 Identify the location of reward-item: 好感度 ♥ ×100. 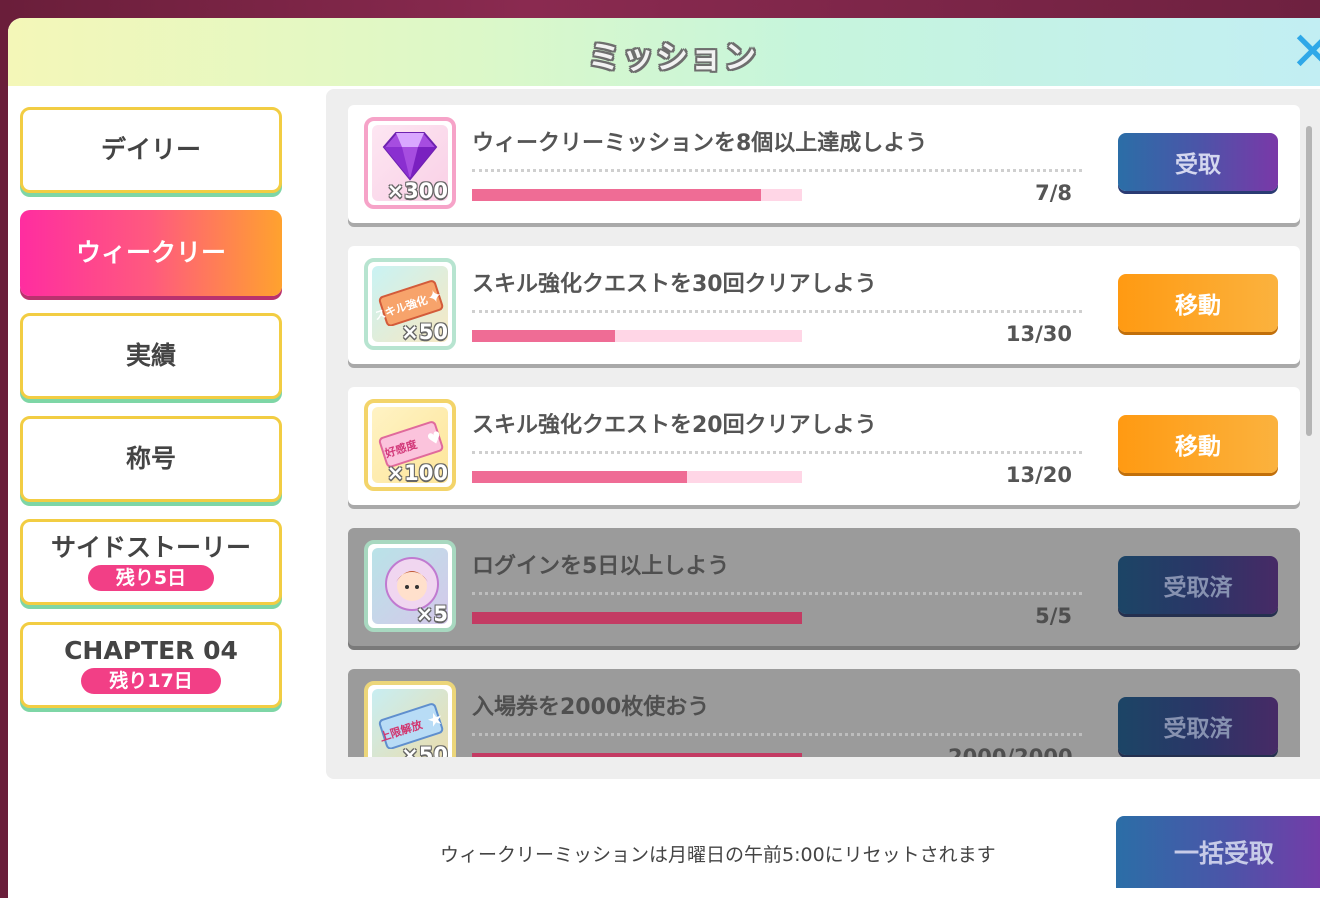
(410, 445).